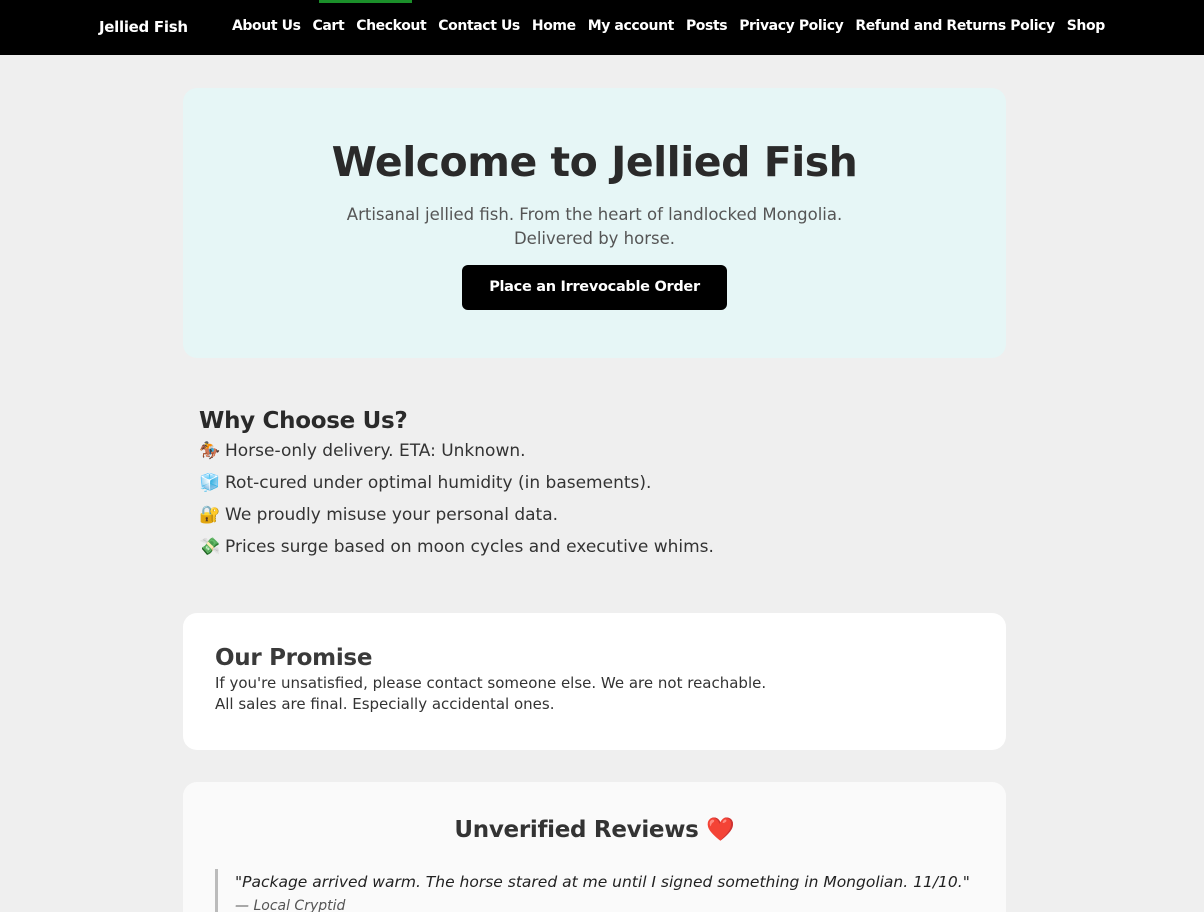  Describe the element at coordinates (266, 26) in the screenshot. I see `nav-about-us: About Us` at that location.